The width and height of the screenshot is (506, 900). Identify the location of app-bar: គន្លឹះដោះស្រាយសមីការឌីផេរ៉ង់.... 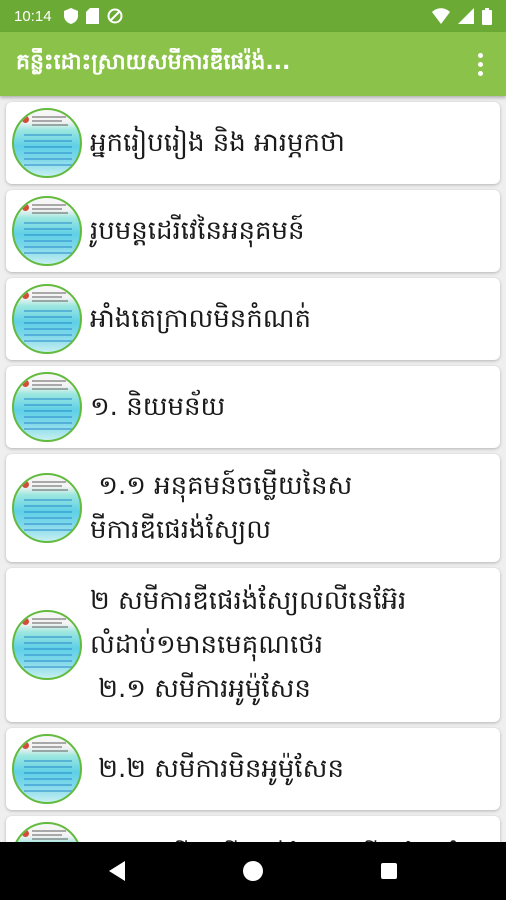
(253, 64).